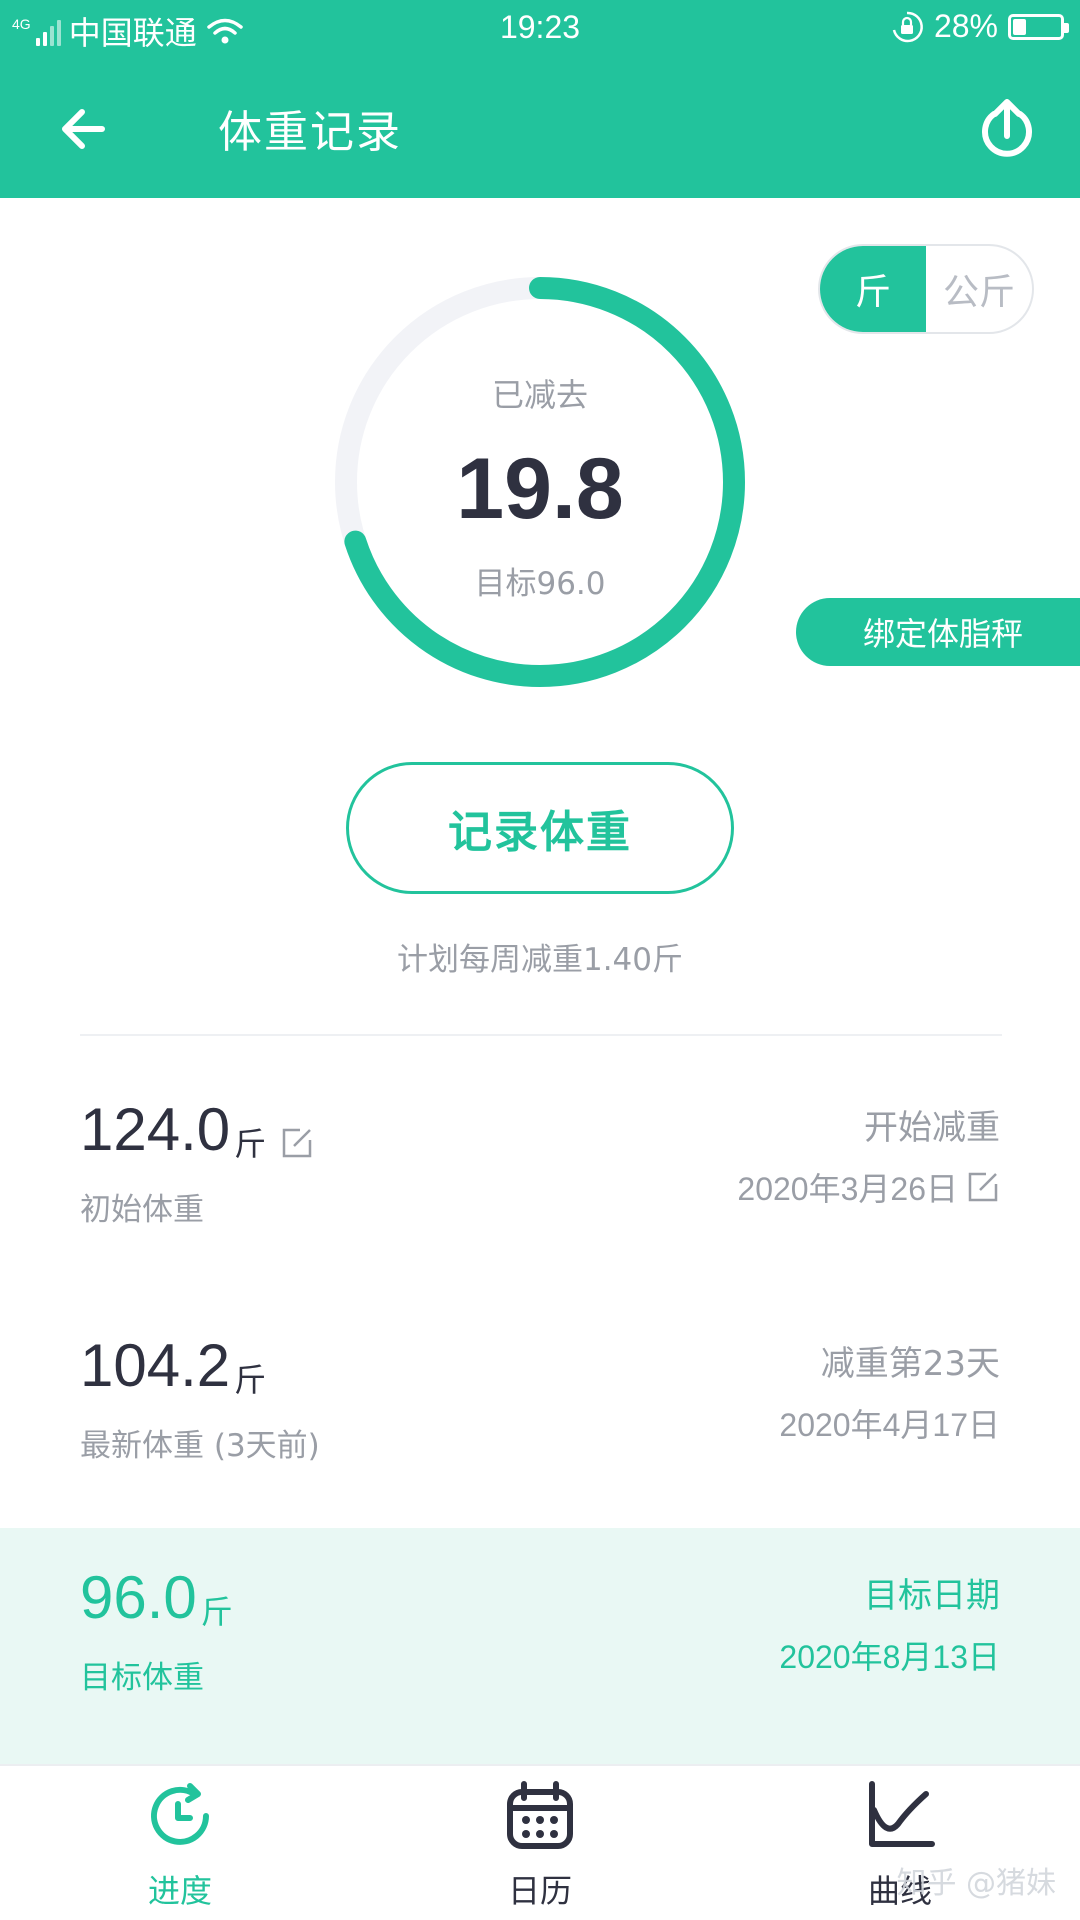 This screenshot has height=1920, width=1080. I want to click on target-date: 2020年8月13日, so click(889, 1655).